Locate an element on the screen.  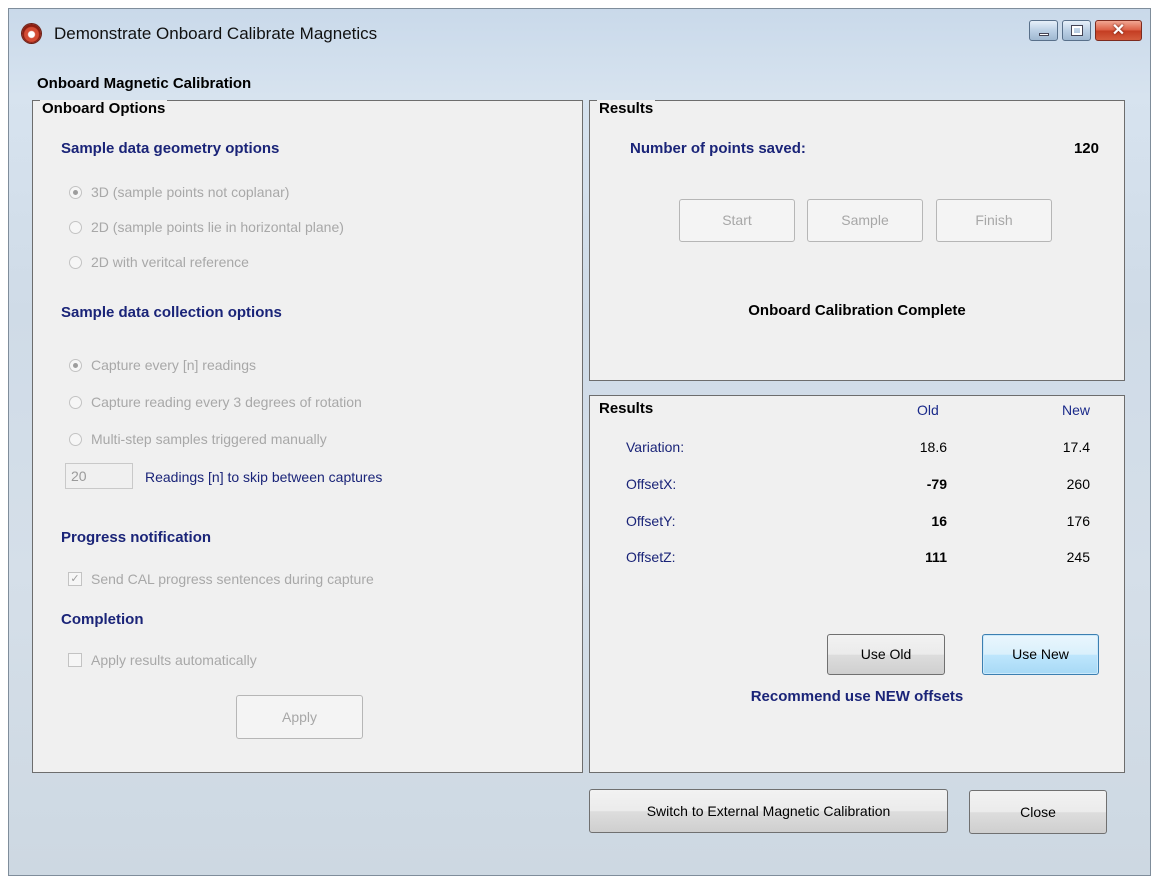
offset-y-new-value: 176 is located at coordinates (1078, 521).